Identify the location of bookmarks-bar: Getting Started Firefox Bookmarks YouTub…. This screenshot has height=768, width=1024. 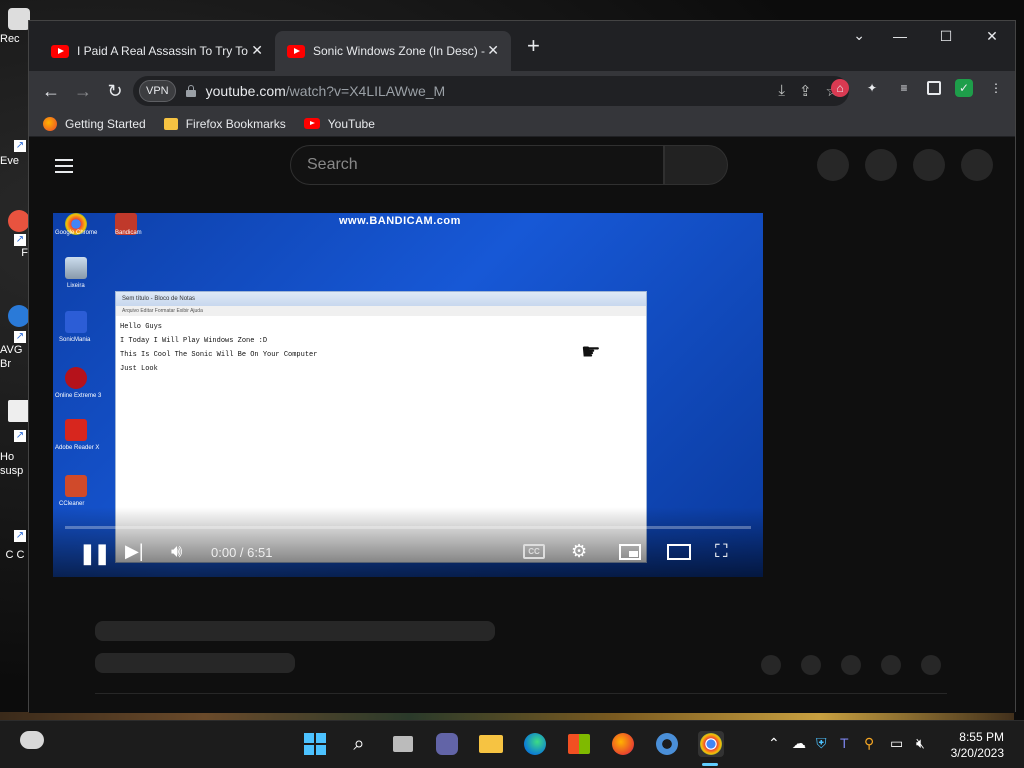
(522, 124).